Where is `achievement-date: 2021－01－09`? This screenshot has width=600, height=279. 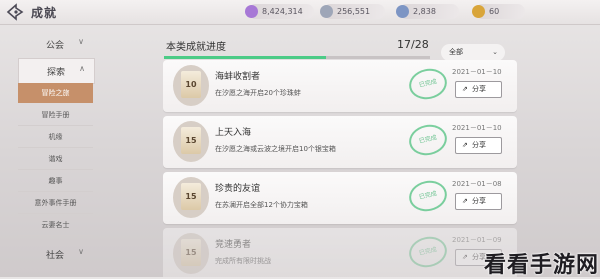
achievement-date: 2021－01－09 is located at coordinates (477, 240).